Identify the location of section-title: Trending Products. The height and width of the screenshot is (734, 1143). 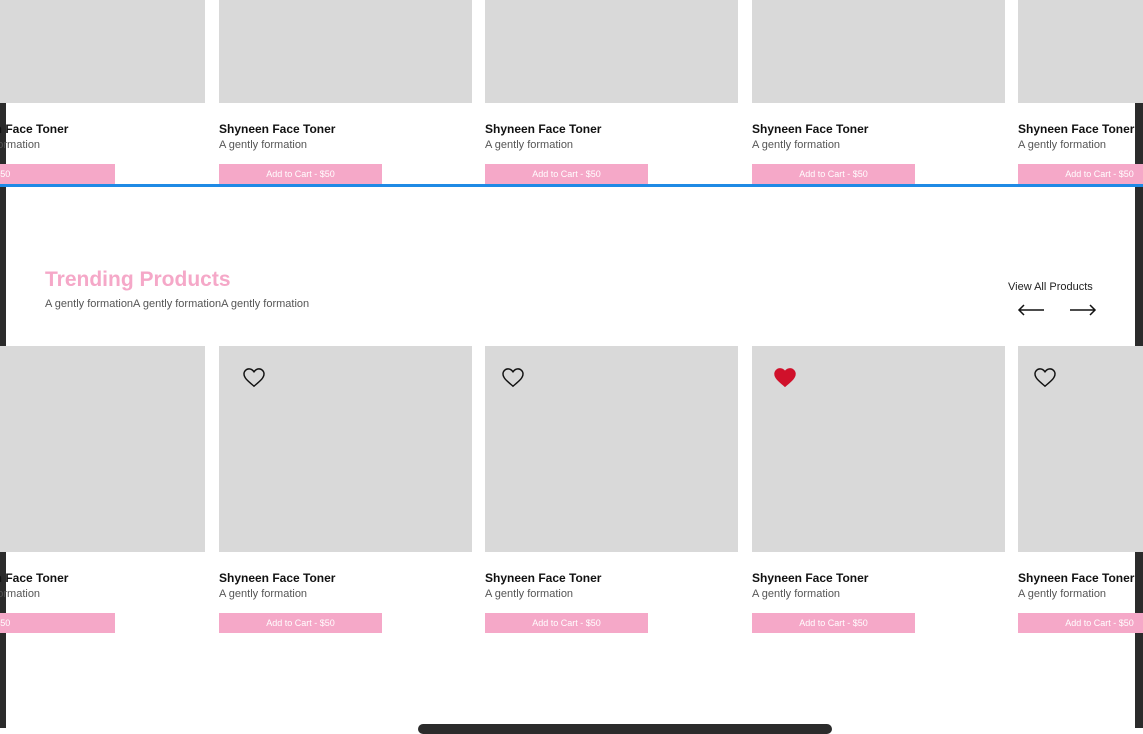
(138, 279).